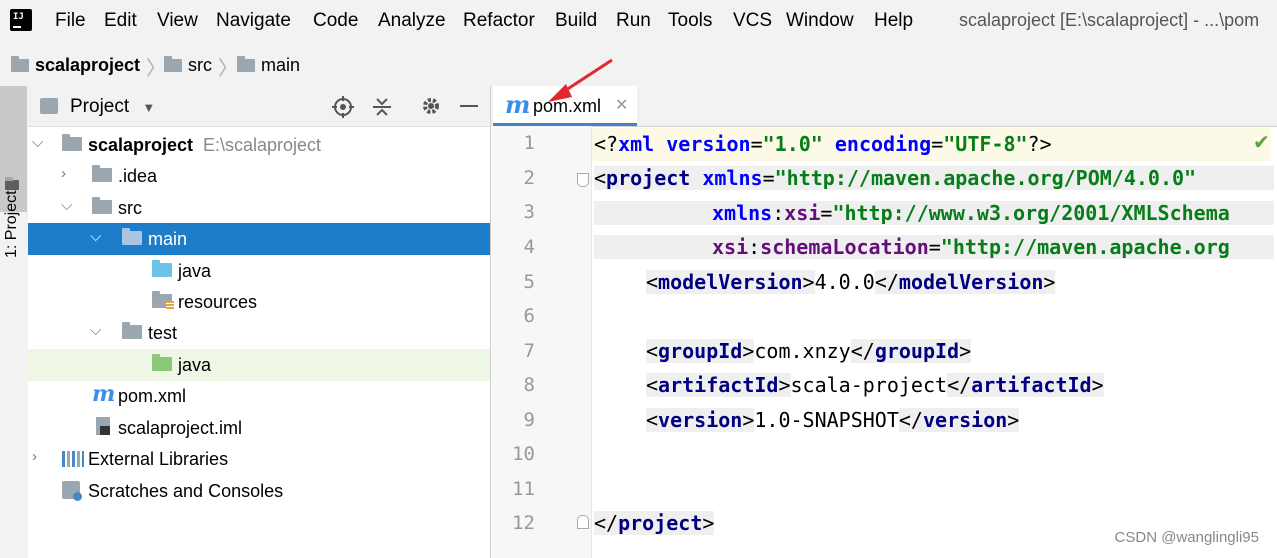 This screenshot has height=558, width=1277. Describe the element at coordinates (412, 21) in the screenshot. I see `menu-analyze: Analyze` at that location.